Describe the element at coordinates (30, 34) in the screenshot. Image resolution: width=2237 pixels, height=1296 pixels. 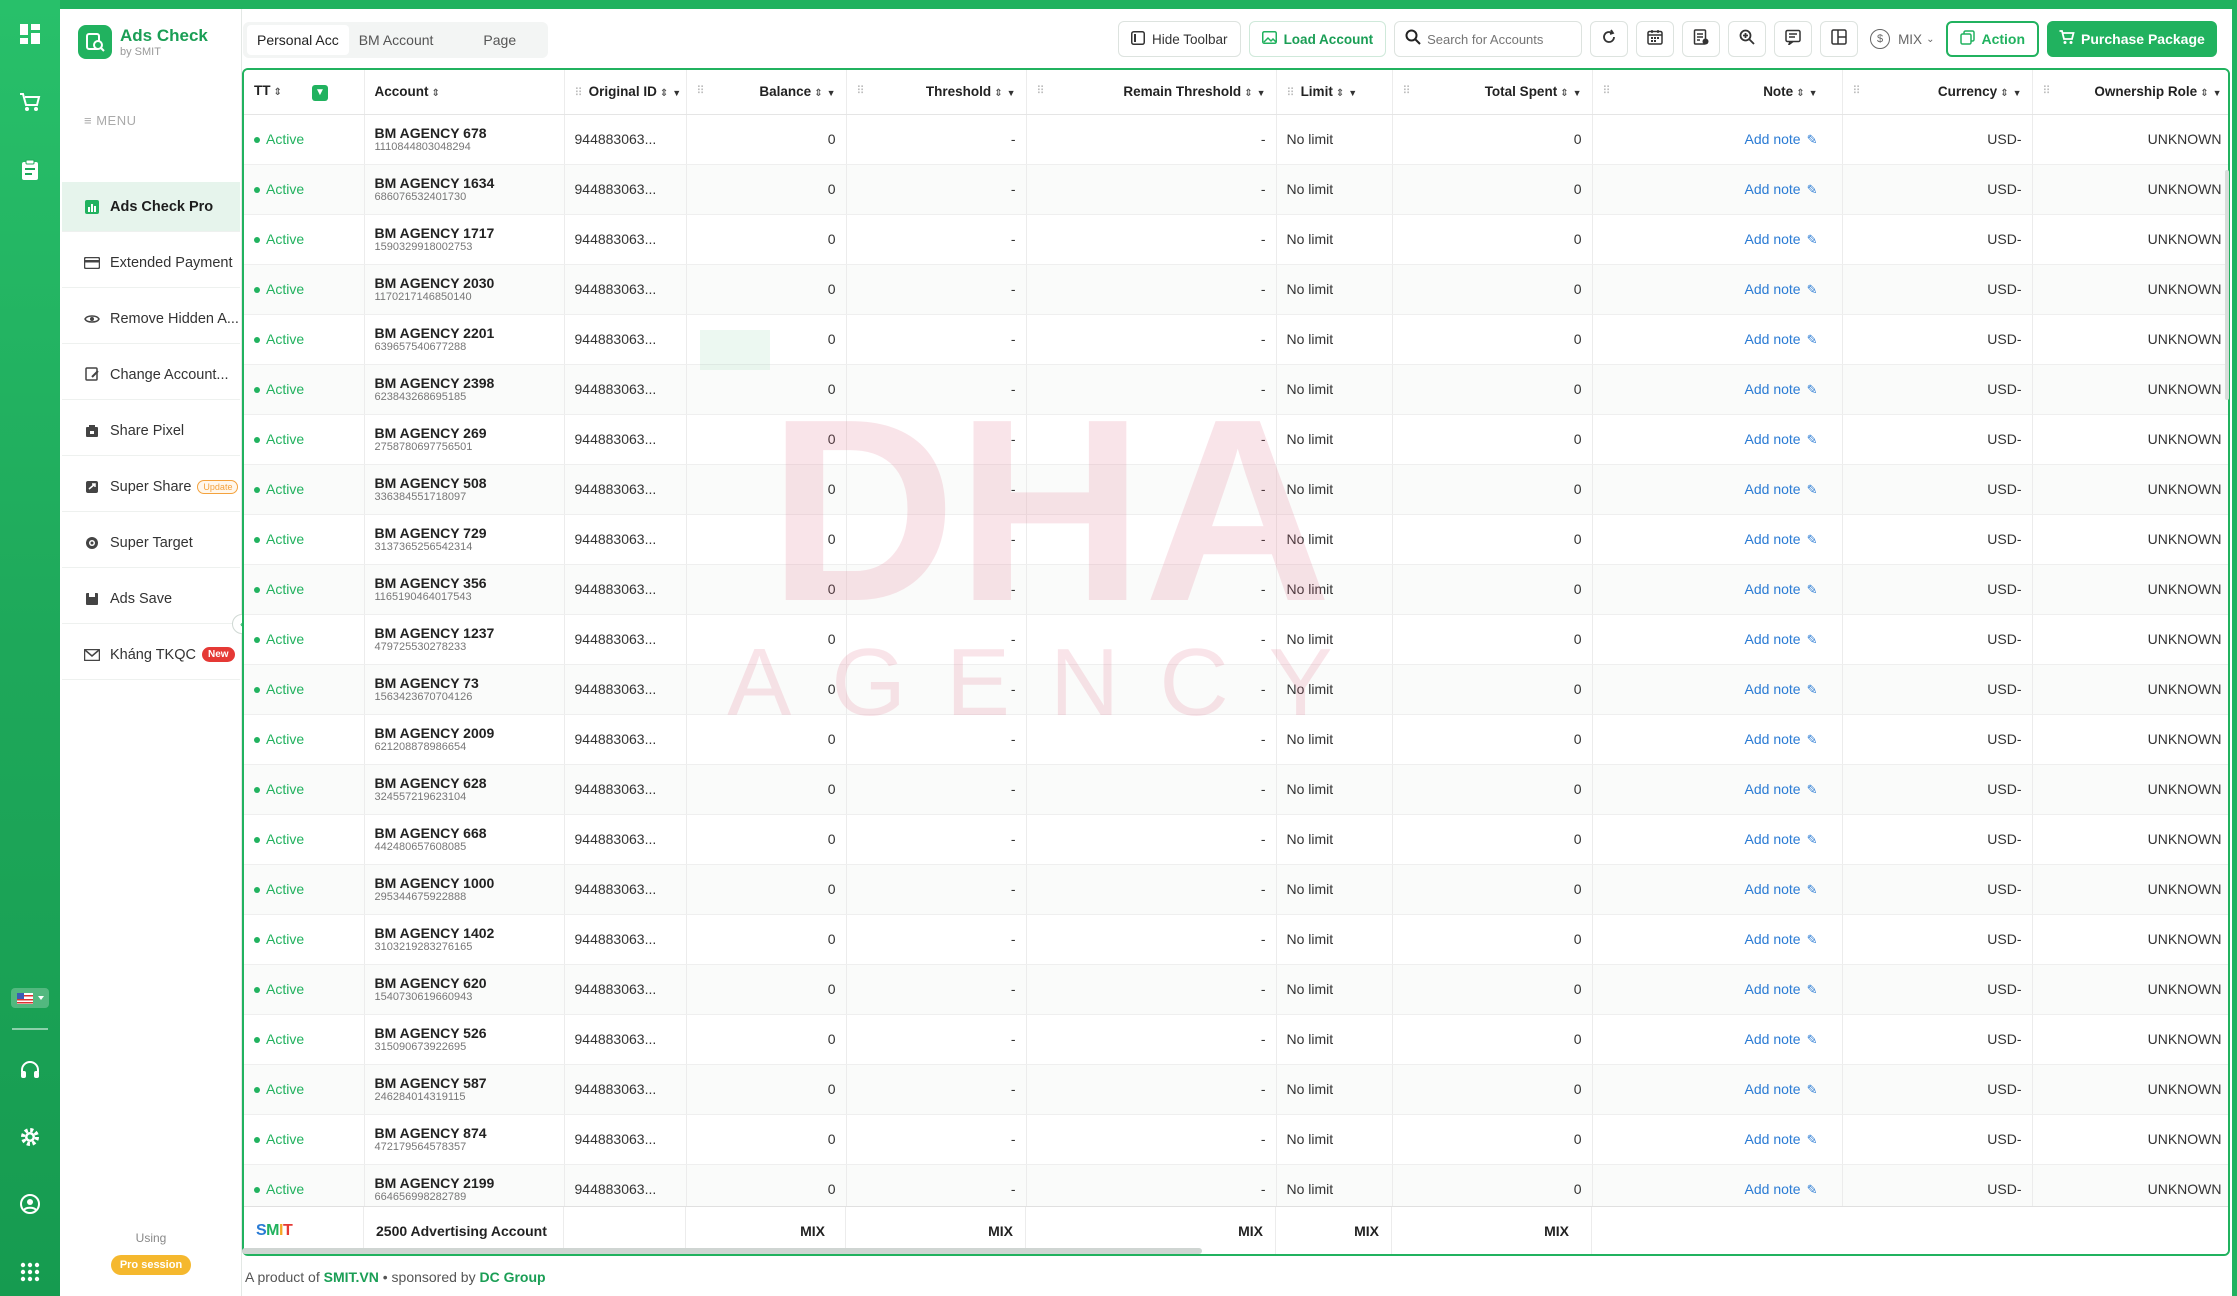
I see `dashboard-icon` at that location.